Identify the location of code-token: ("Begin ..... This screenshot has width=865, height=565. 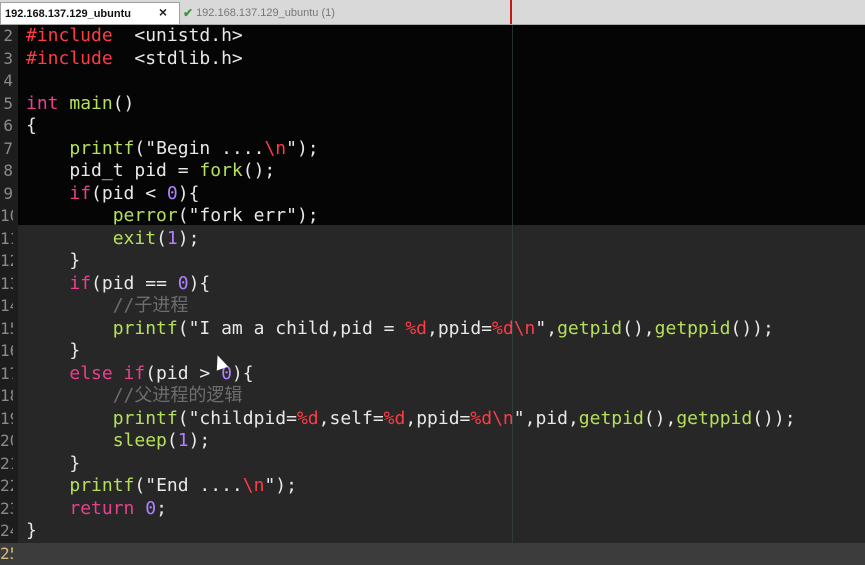
(199, 148).